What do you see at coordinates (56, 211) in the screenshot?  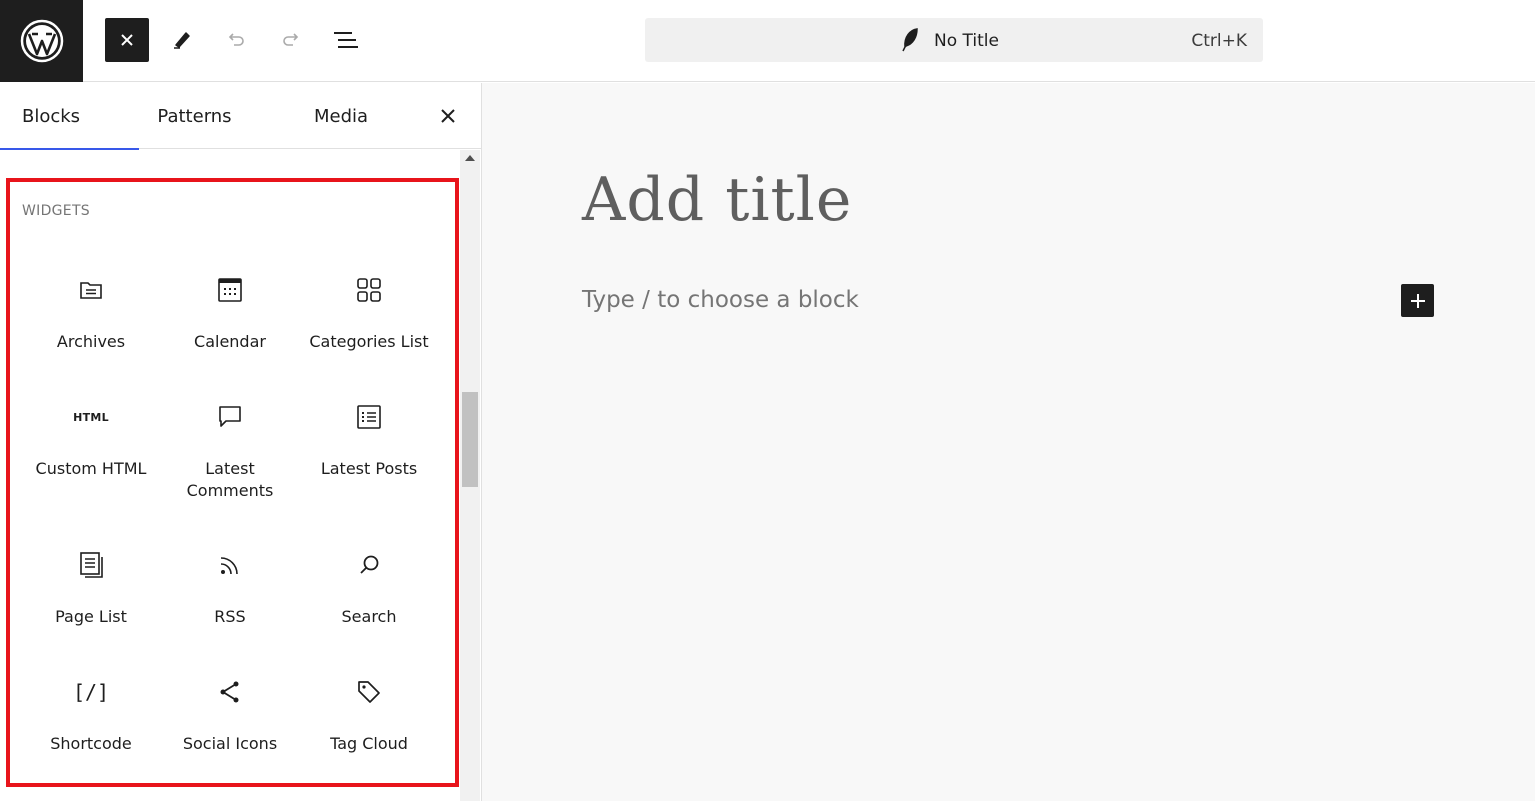 I see `section-title: WIDGETS` at bounding box center [56, 211].